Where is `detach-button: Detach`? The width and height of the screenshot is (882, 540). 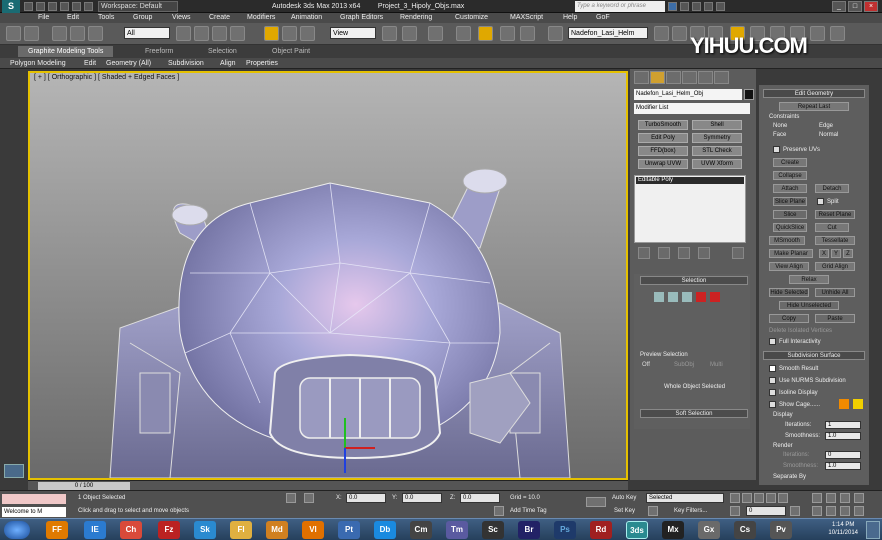 detach-button: Detach is located at coordinates (832, 188).